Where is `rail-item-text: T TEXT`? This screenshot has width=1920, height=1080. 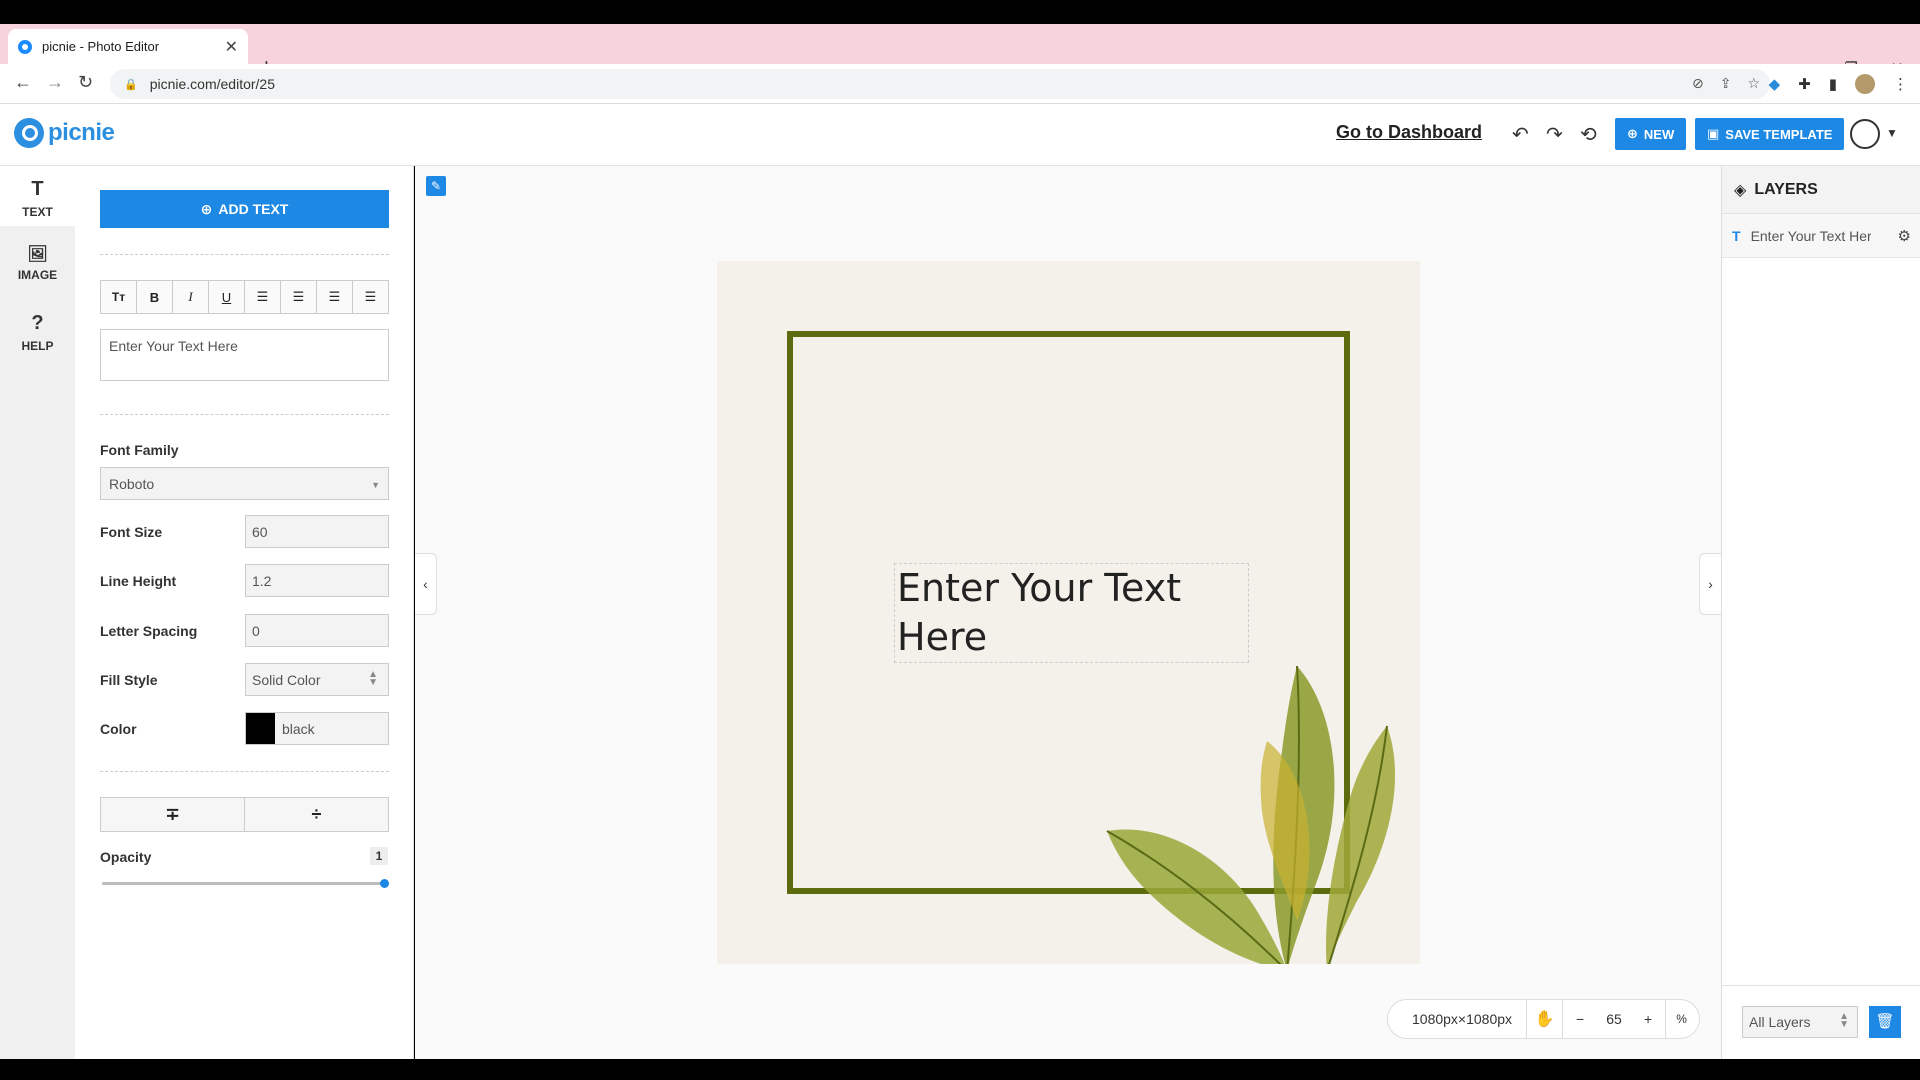
rail-item-text: T TEXT is located at coordinates (37, 196).